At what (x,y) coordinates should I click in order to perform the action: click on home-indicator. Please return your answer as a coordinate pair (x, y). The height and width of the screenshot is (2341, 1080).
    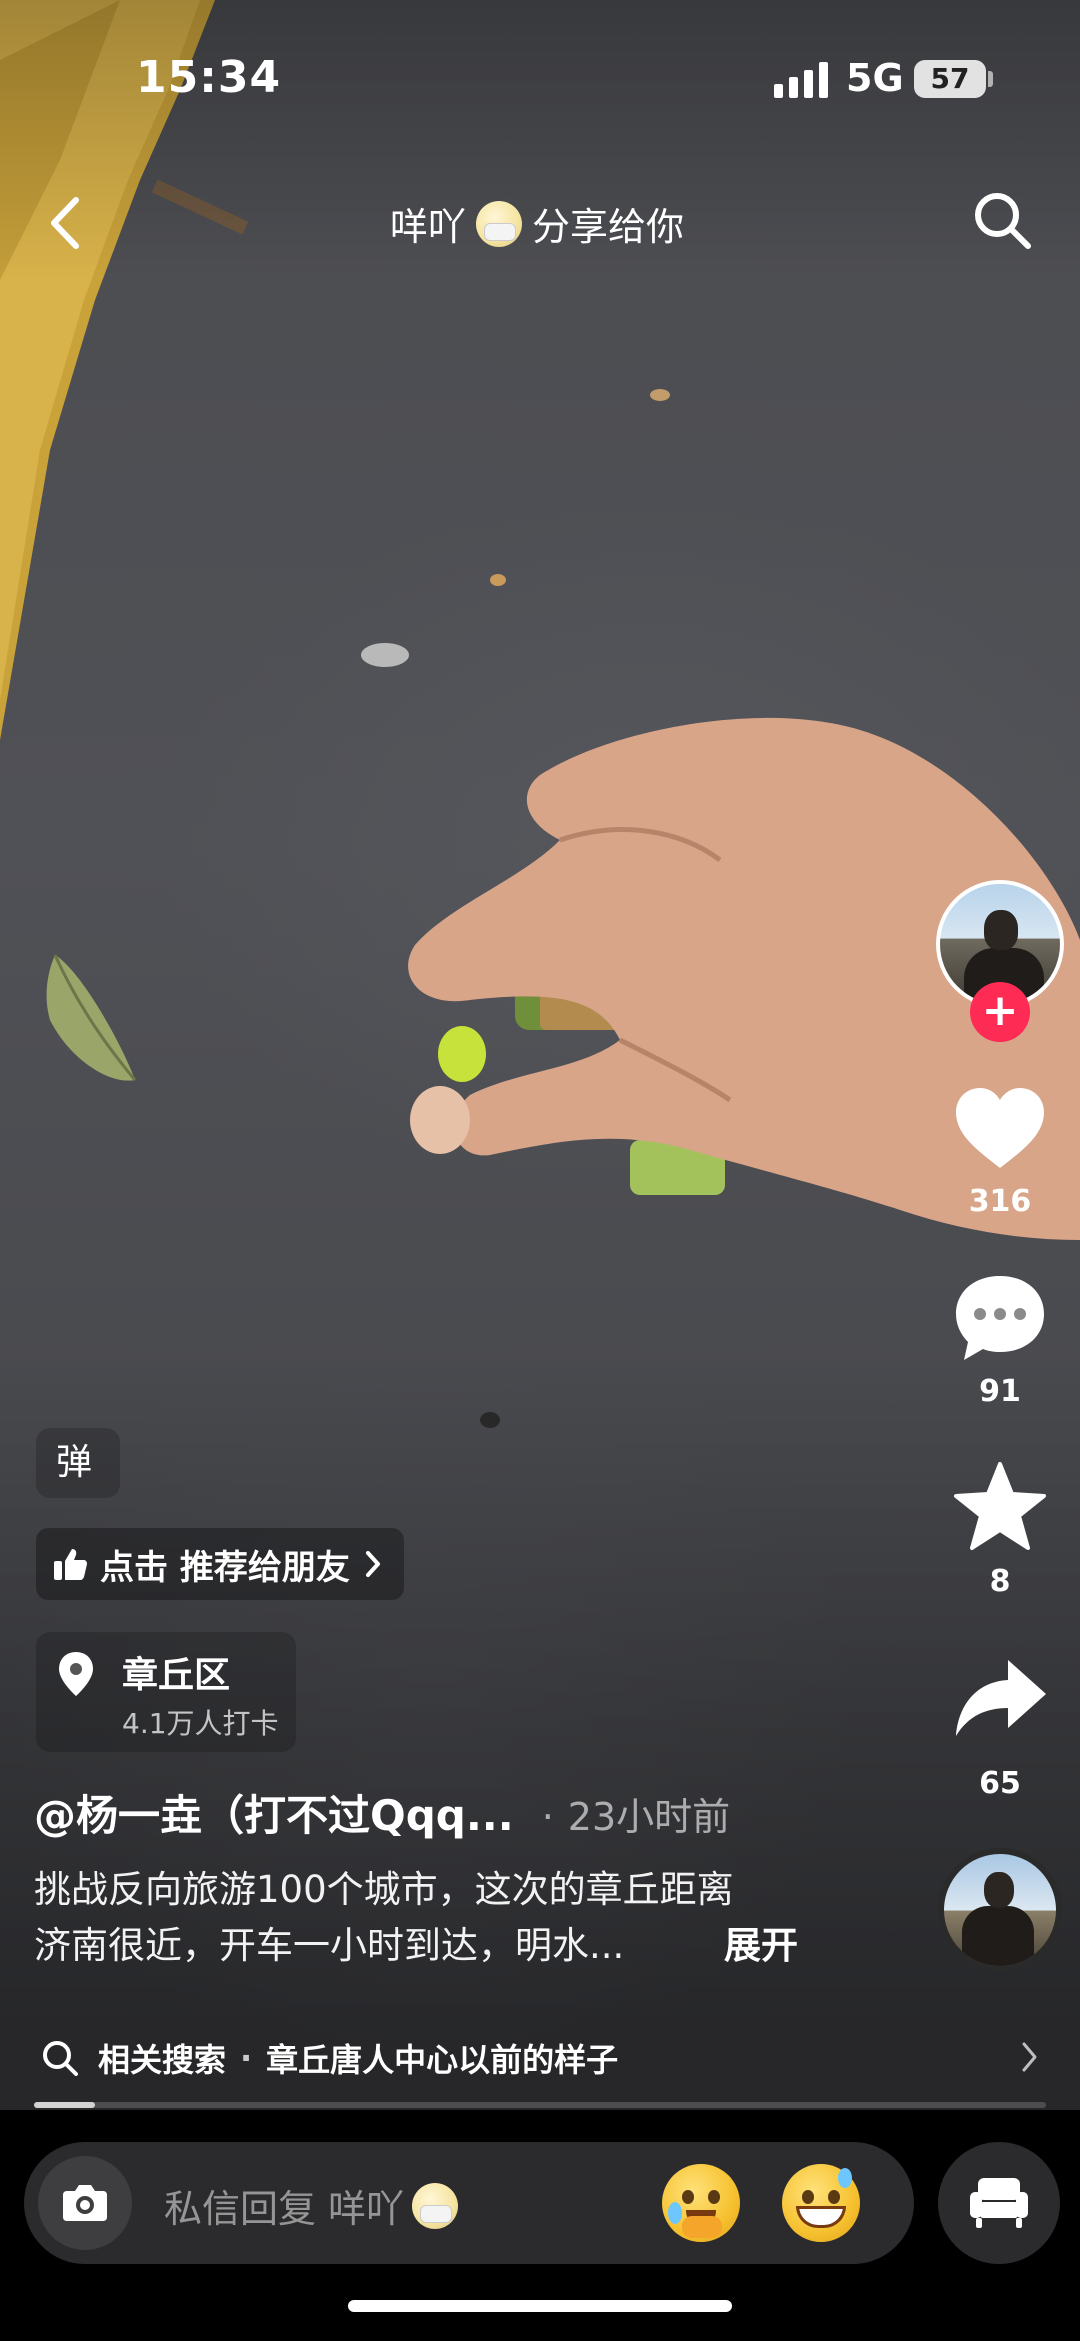
    Looking at the image, I should click on (540, 2306).